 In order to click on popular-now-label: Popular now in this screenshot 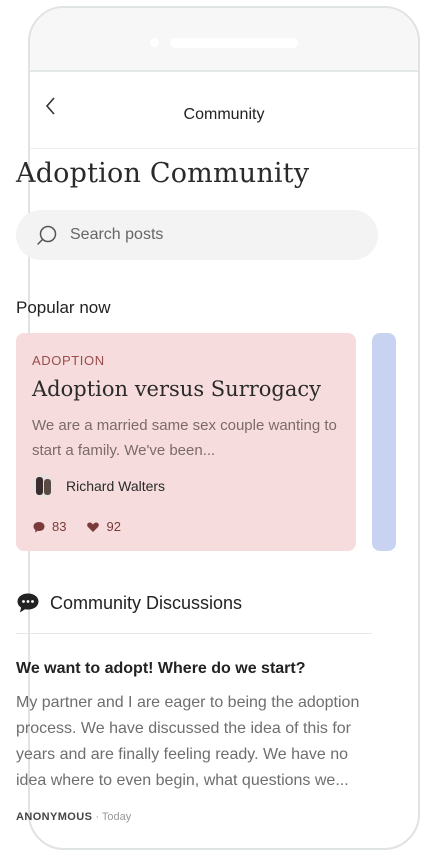, I will do `click(63, 307)`.